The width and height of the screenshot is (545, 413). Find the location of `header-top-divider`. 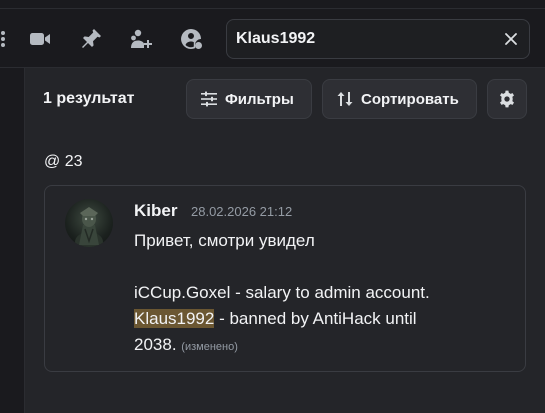

header-top-divider is located at coordinates (272, 8).